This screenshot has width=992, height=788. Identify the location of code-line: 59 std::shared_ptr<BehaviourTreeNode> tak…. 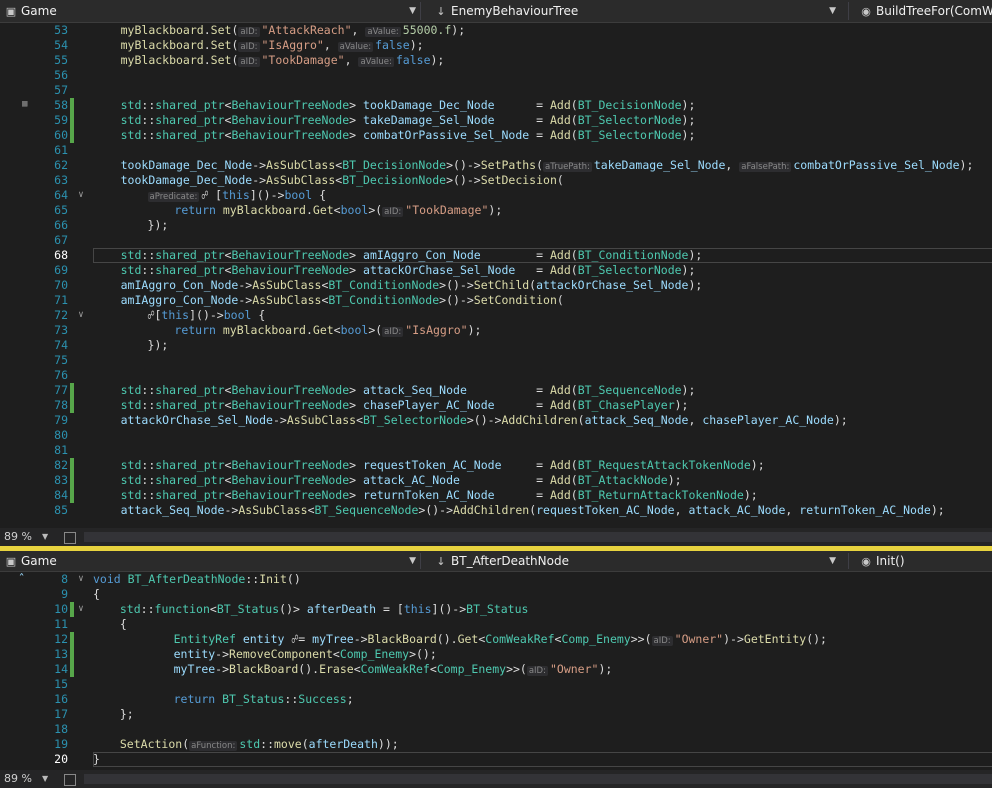
(496, 120).